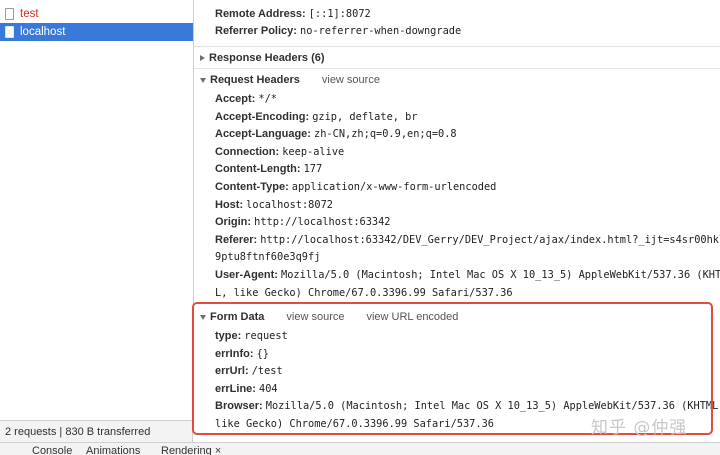 The height and width of the screenshot is (455, 720). What do you see at coordinates (457, 79) in the screenshot?
I see `request-headers-section: Request Headers view source` at bounding box center [457, 79].